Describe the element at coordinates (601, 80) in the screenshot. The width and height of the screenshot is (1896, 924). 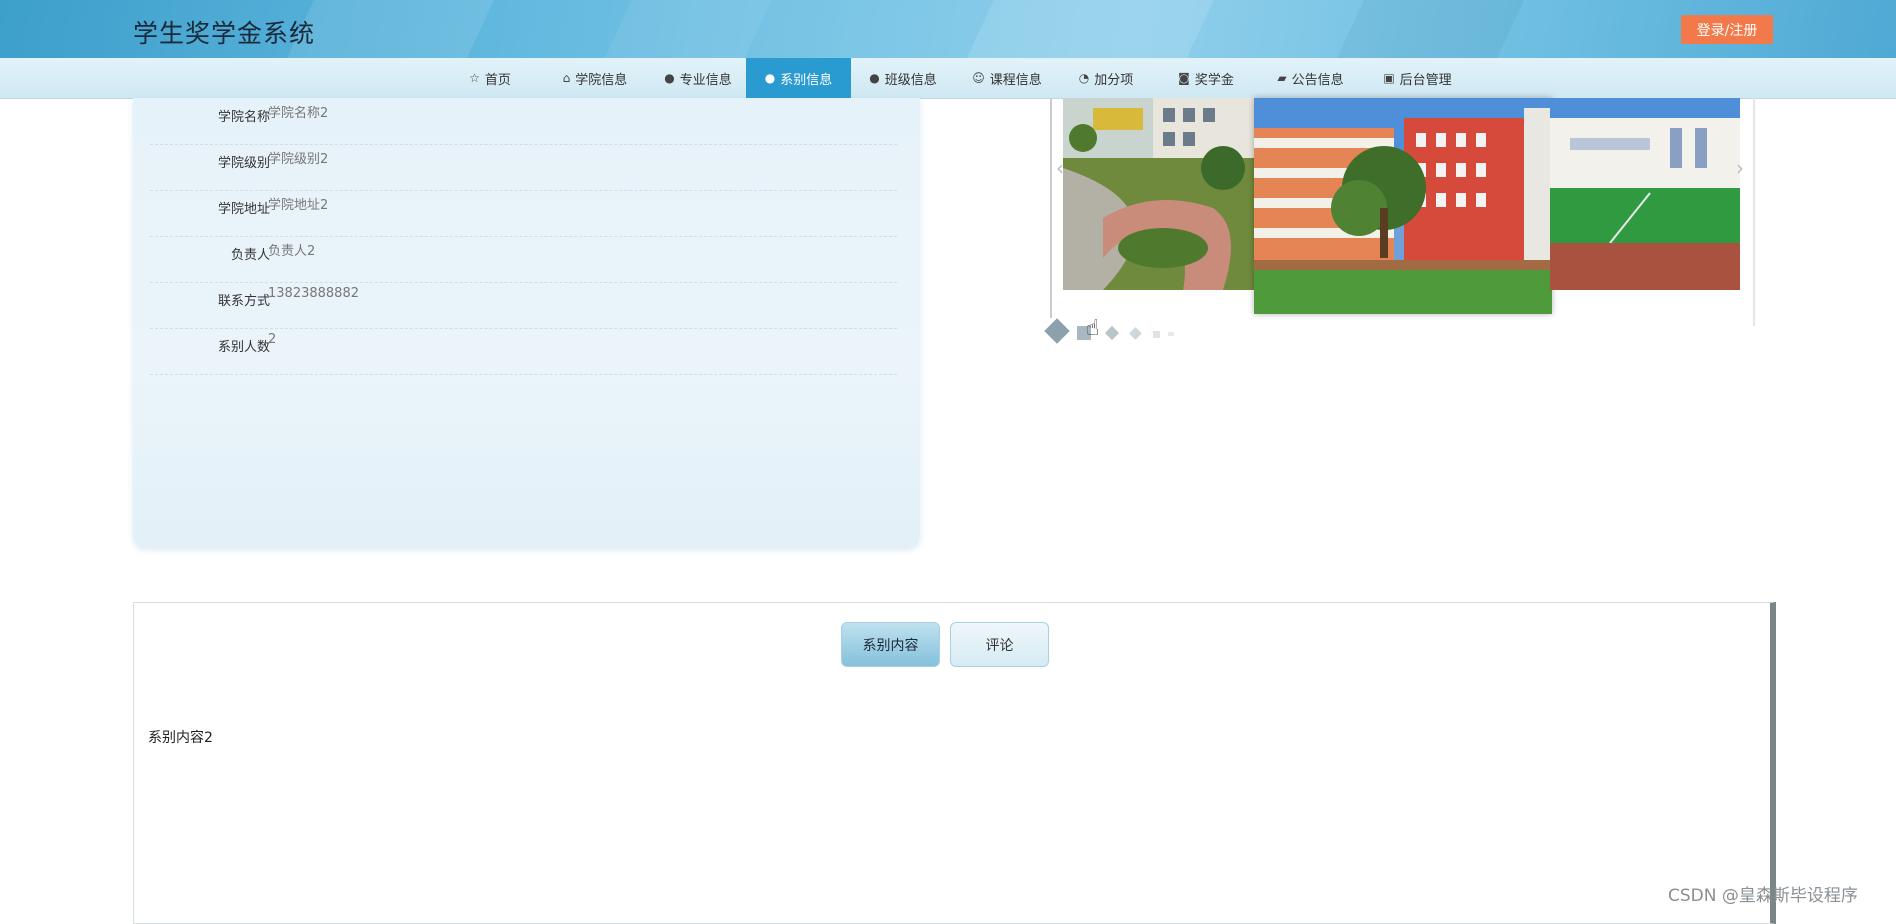
I see `nav-item-label: 学院信息` at that location.